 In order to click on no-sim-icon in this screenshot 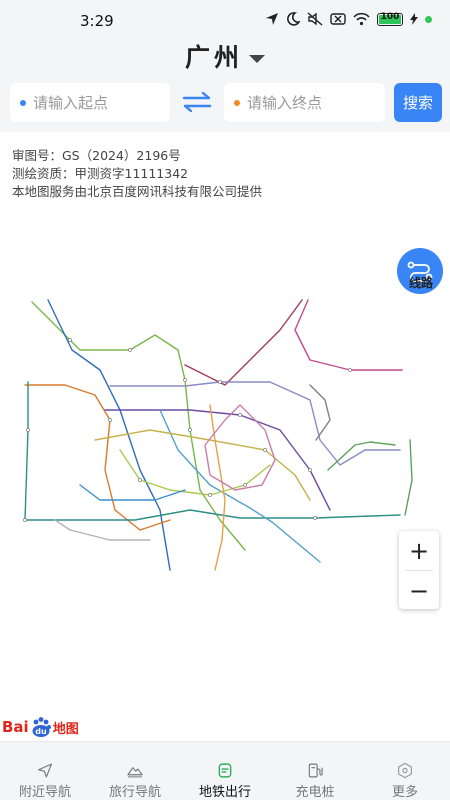, I will do `click(338, 19)`.